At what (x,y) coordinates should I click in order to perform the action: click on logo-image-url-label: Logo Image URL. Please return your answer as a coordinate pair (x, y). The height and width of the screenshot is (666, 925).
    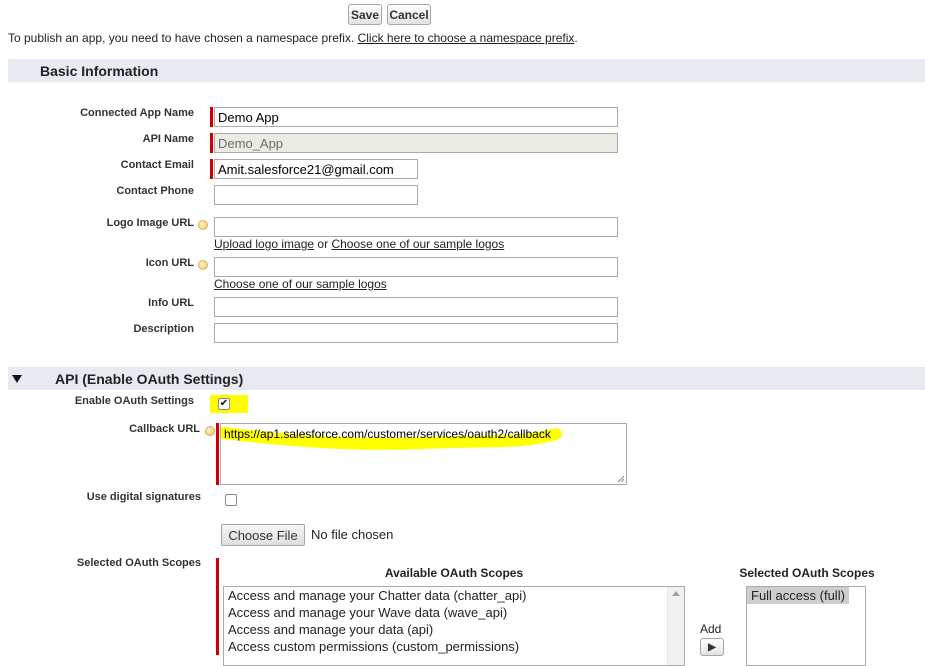
    Looking at the image, I should click on (150, 223).